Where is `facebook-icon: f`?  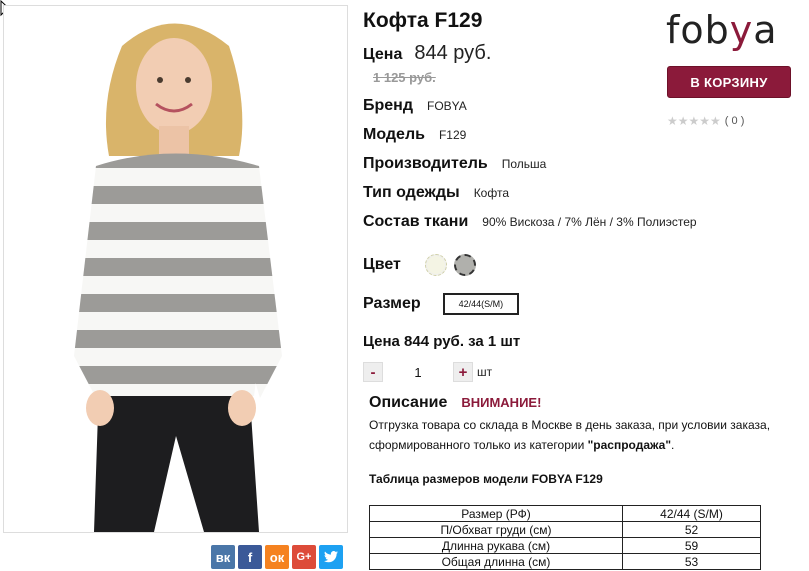
facebook-icon: f is located at coordinates (250, 557).